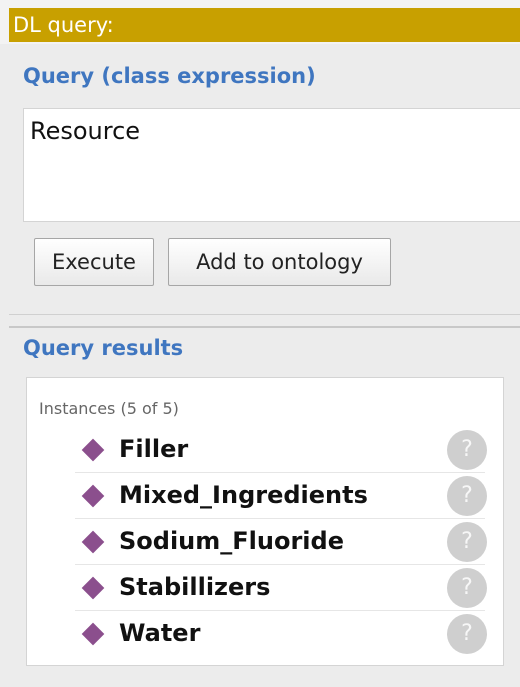  Describe the element at coordinates (94, 262) in the screenshot. I see `execute-button: Execute` at that location.